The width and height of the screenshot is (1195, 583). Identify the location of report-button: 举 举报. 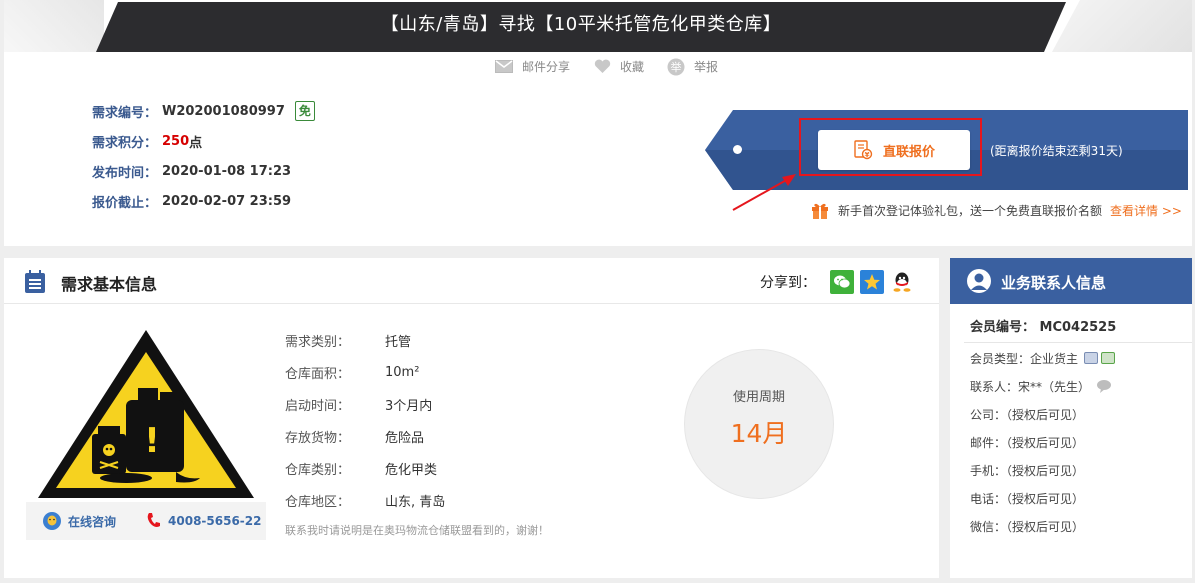
(692, 66).